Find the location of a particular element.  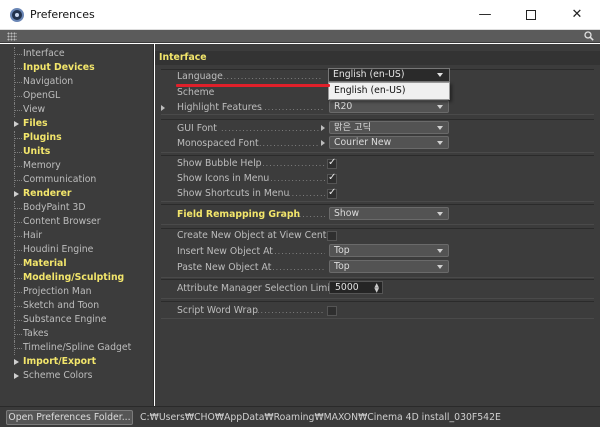

grip-icon is located at coordinates (12, 36).